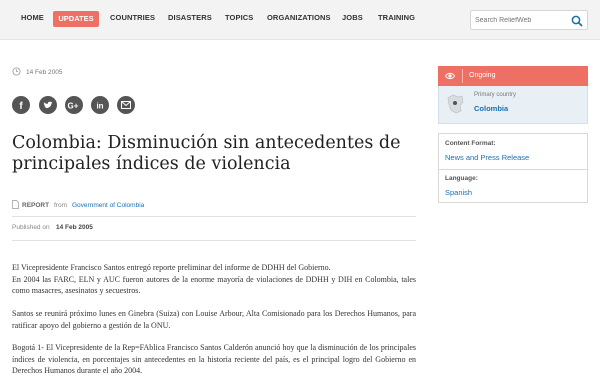  I want to click on nav-item-countries: COUNTRIES, so click(132, 17).